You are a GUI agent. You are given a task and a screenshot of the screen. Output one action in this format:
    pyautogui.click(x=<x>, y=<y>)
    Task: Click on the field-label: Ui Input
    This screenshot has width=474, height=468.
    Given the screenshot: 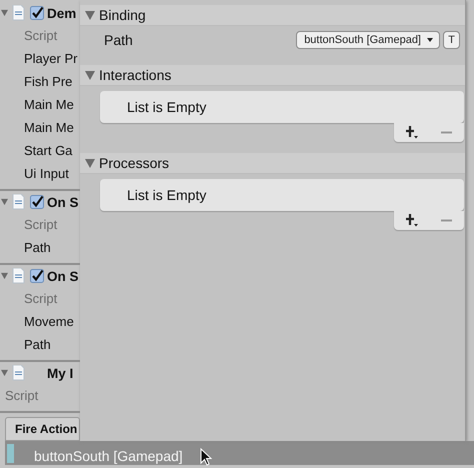 What is the action you would take?
    pyautogui.click(x=46, y=174)
    